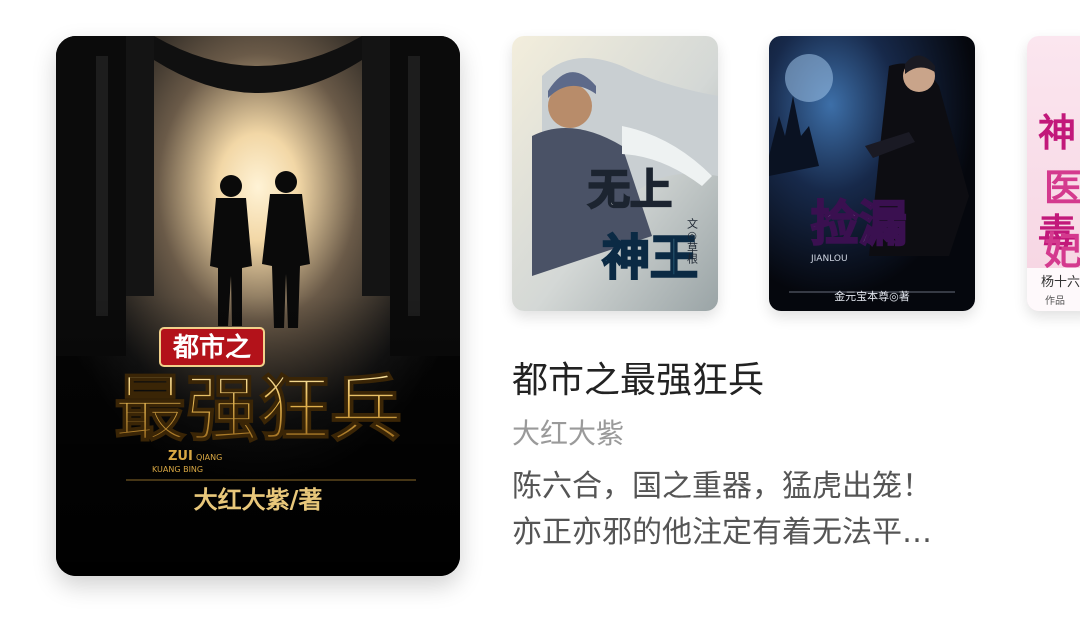 The height and width of the screenshot is (630, 1080). Describe the element at coordinates (859, 224) in the screenshot. I see `cover-2-title: 捡漏` at that location.